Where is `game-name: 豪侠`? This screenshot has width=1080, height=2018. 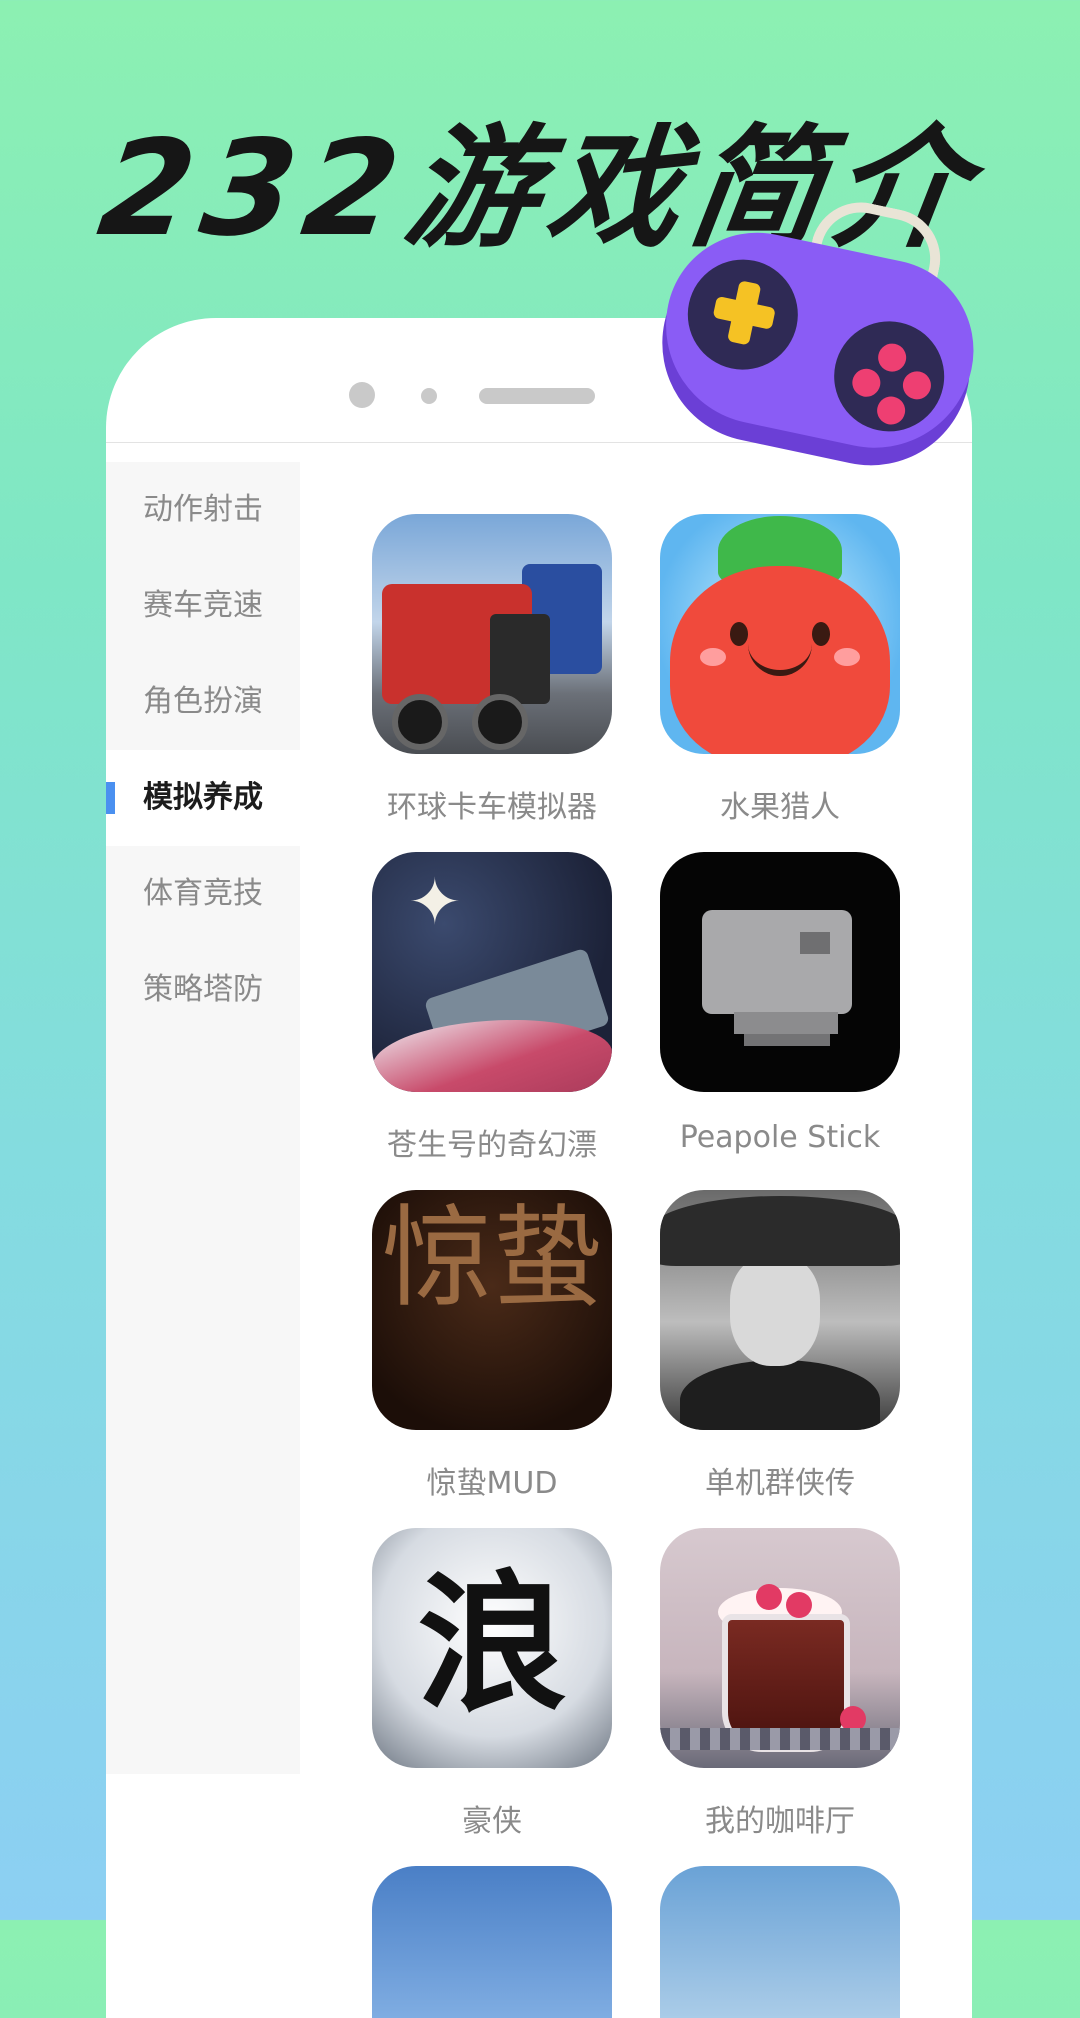 game-name: 豪侠 is located at coordinates (492, 1821).